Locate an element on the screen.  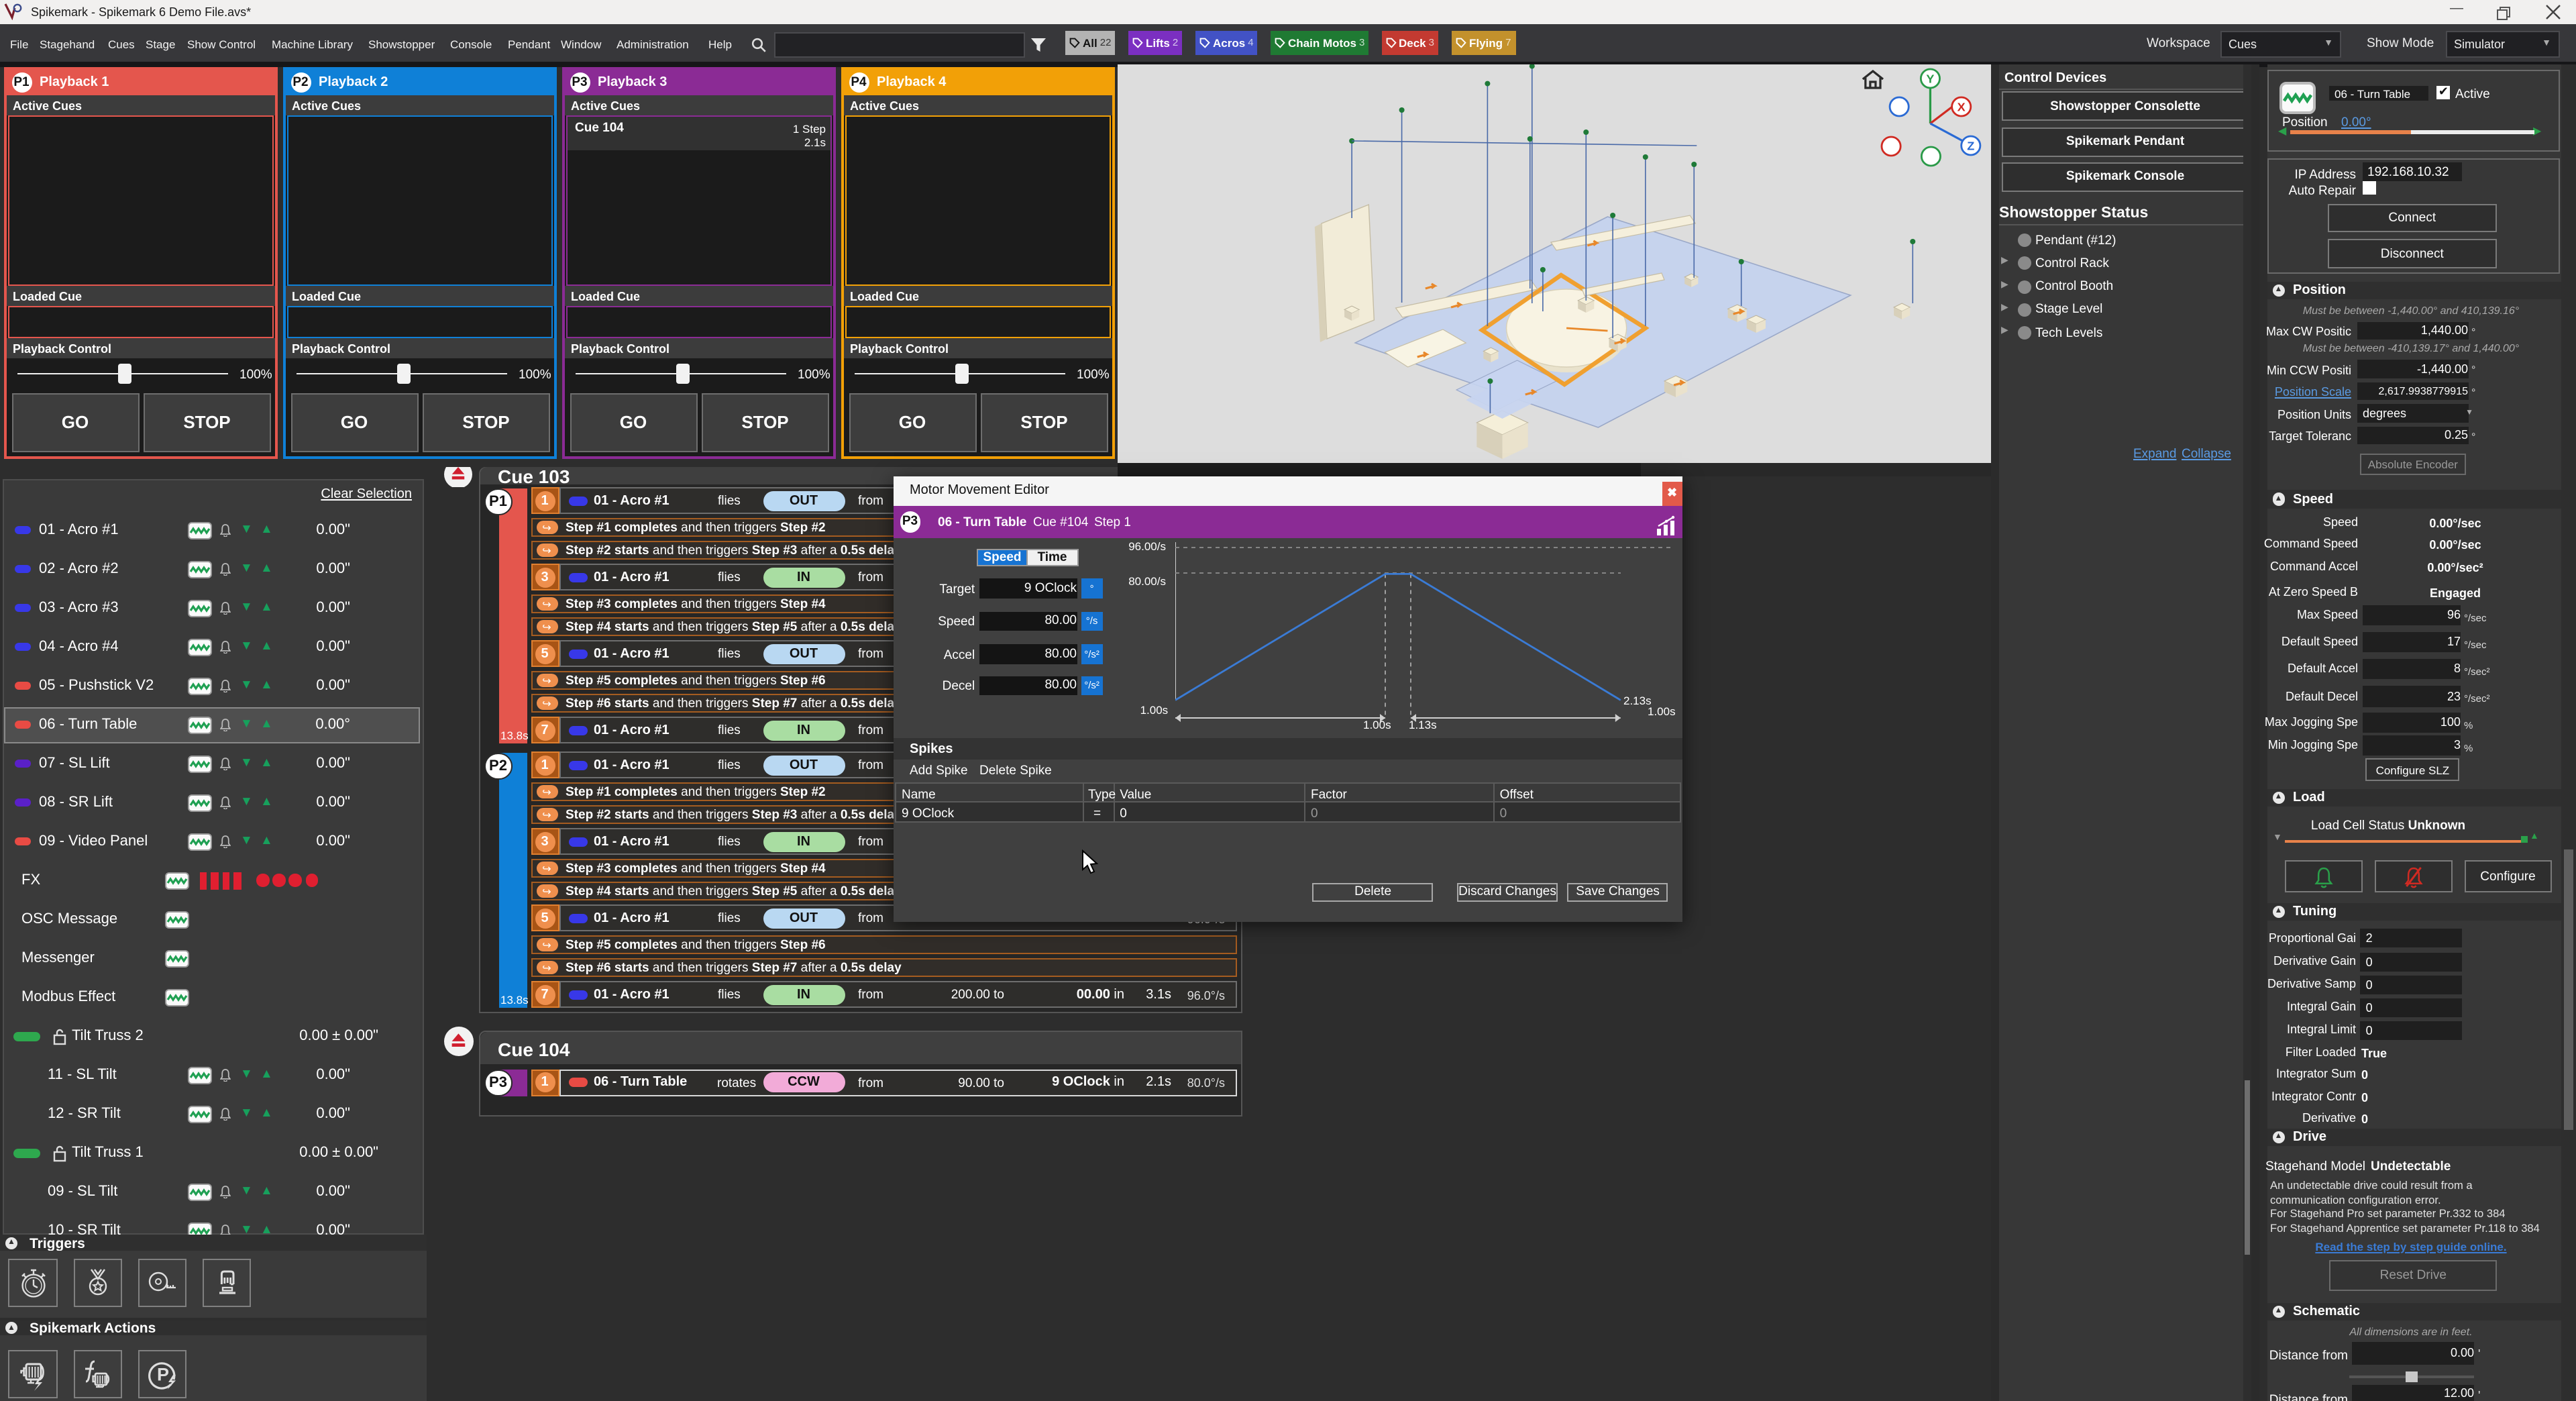
svg-text: X is located at coordinates (1961, 106).